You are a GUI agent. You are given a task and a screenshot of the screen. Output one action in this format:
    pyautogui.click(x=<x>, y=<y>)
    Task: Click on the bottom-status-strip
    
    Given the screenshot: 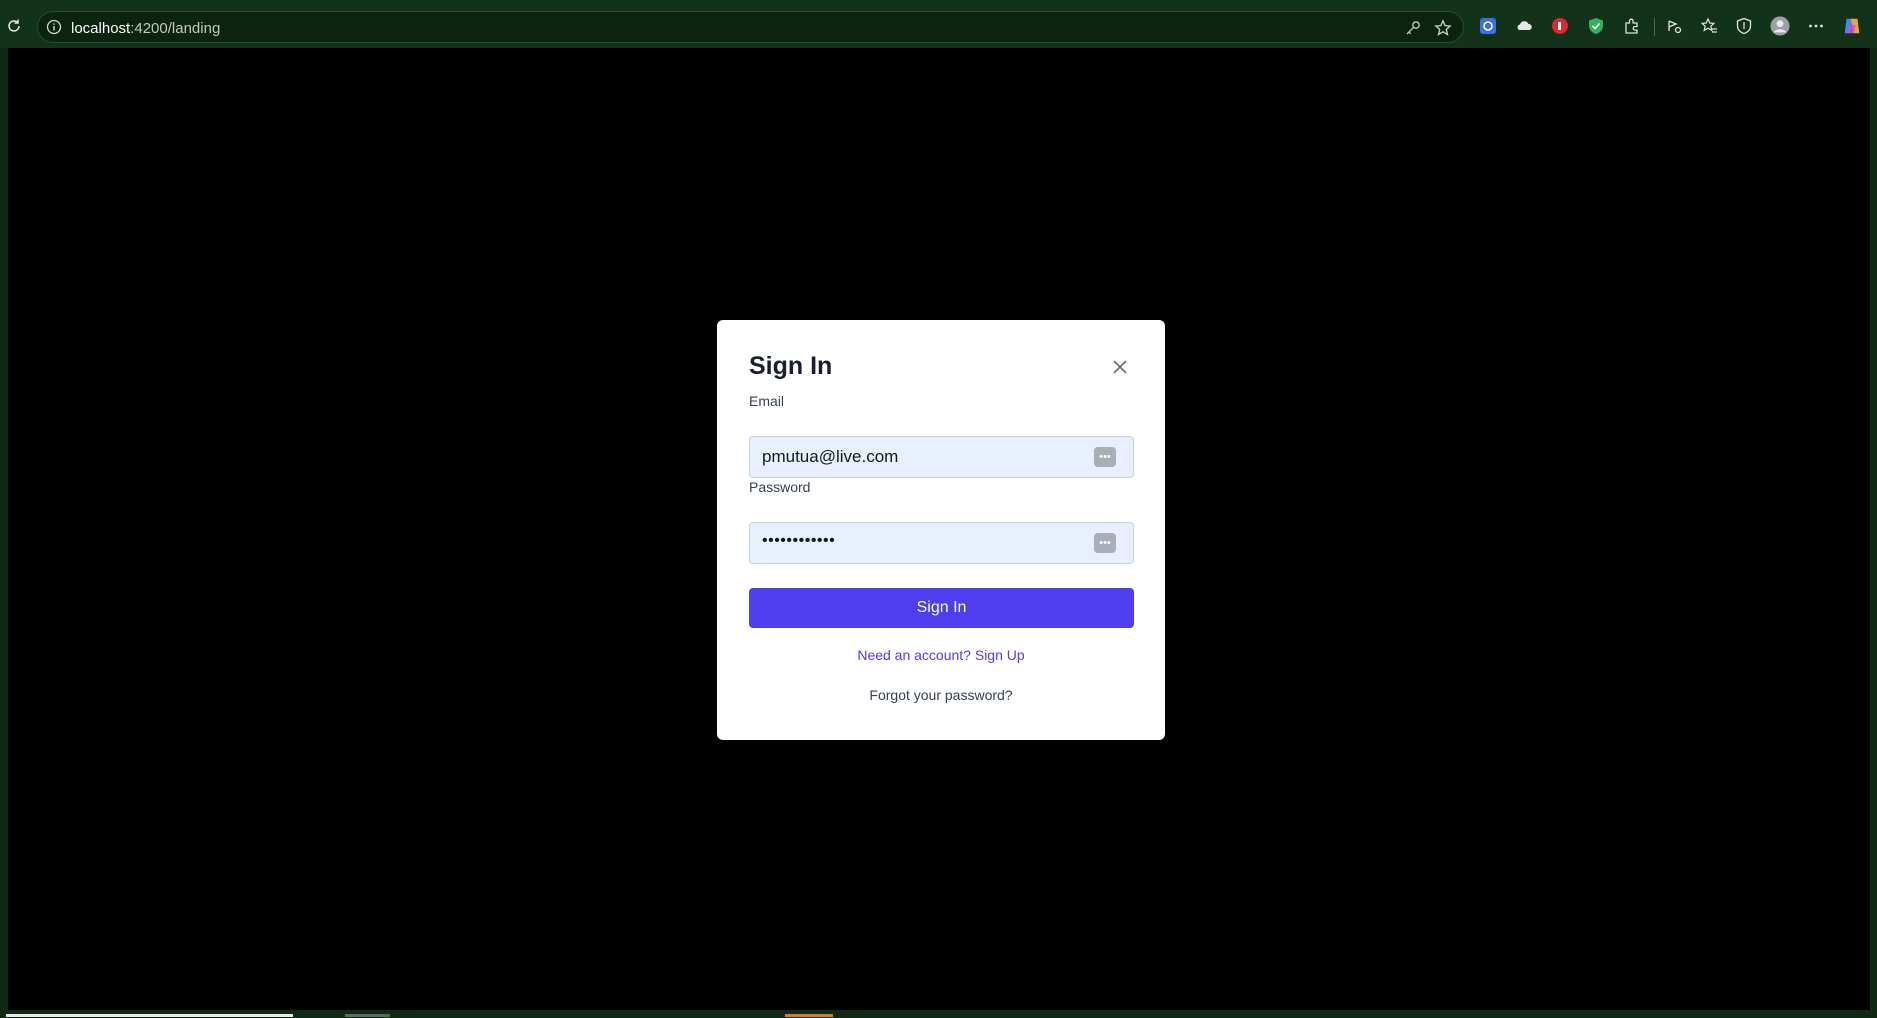 What is the action you would take?
    pyautogui.click(x=938, y=1015)
    